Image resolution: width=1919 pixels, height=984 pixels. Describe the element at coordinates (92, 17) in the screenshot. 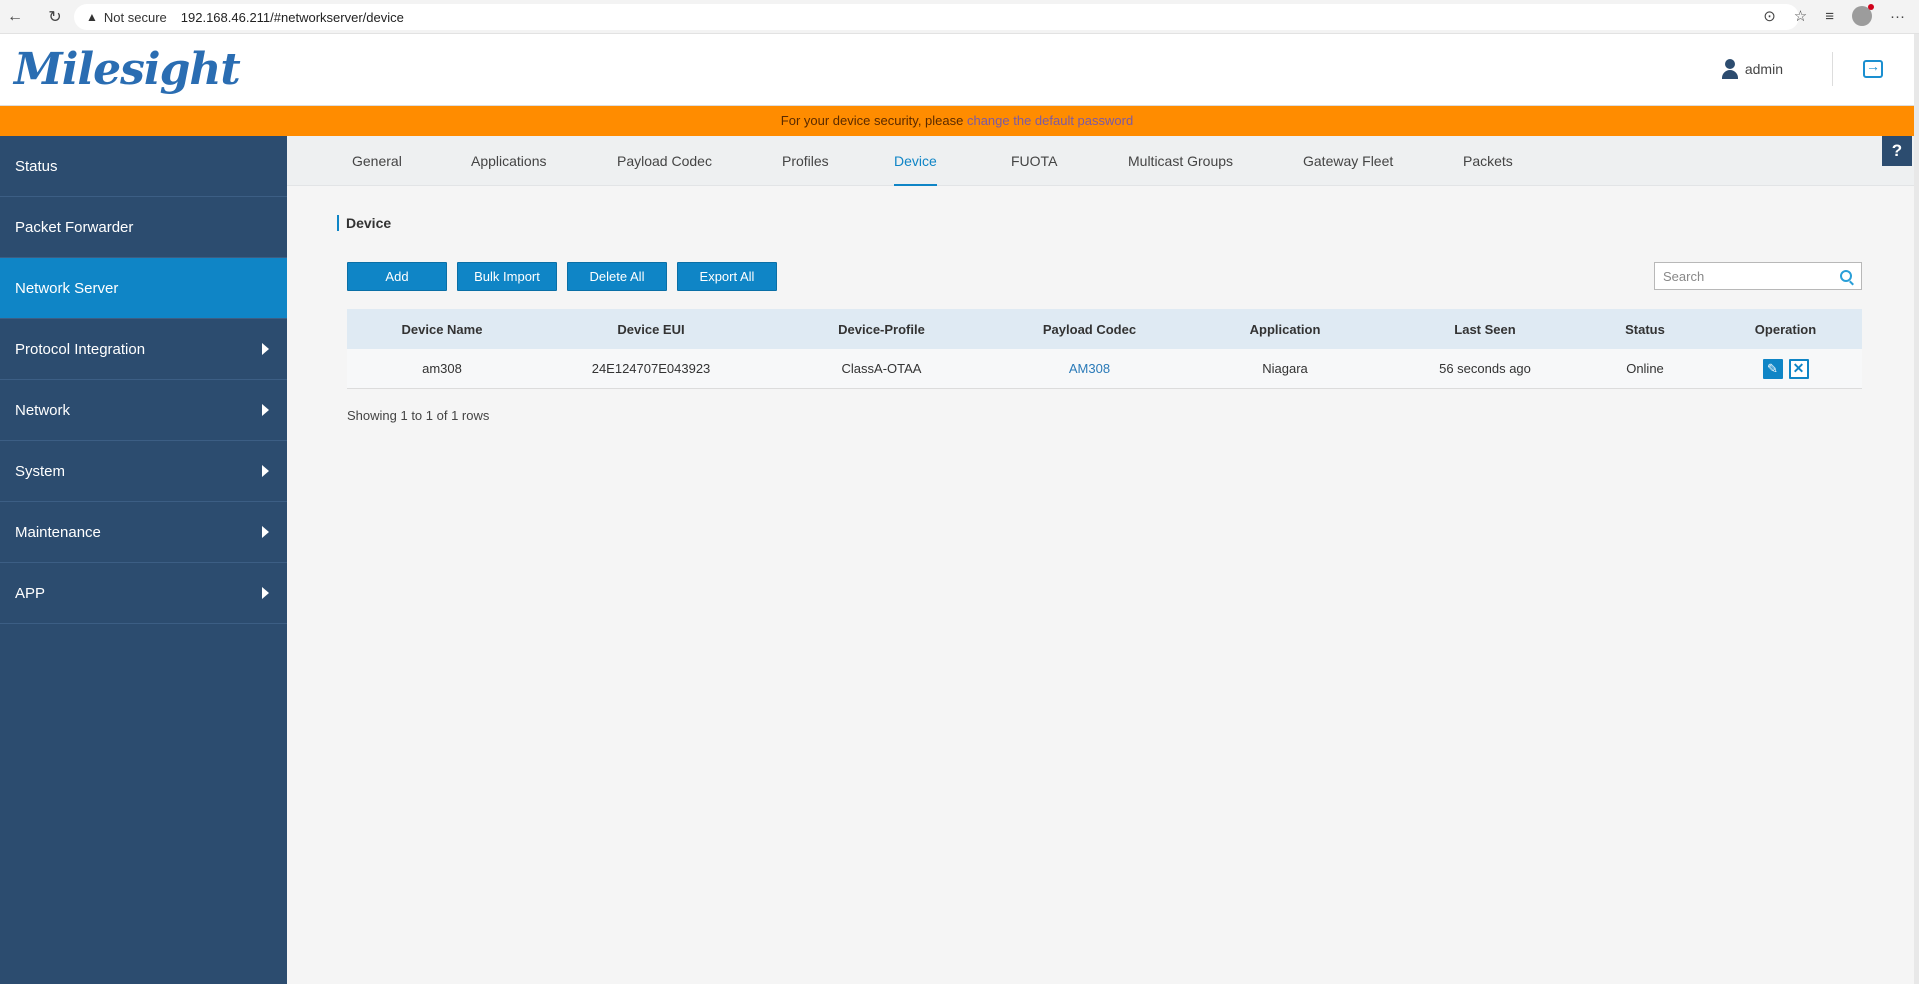

I see `warning-icon: ▲` at that location.